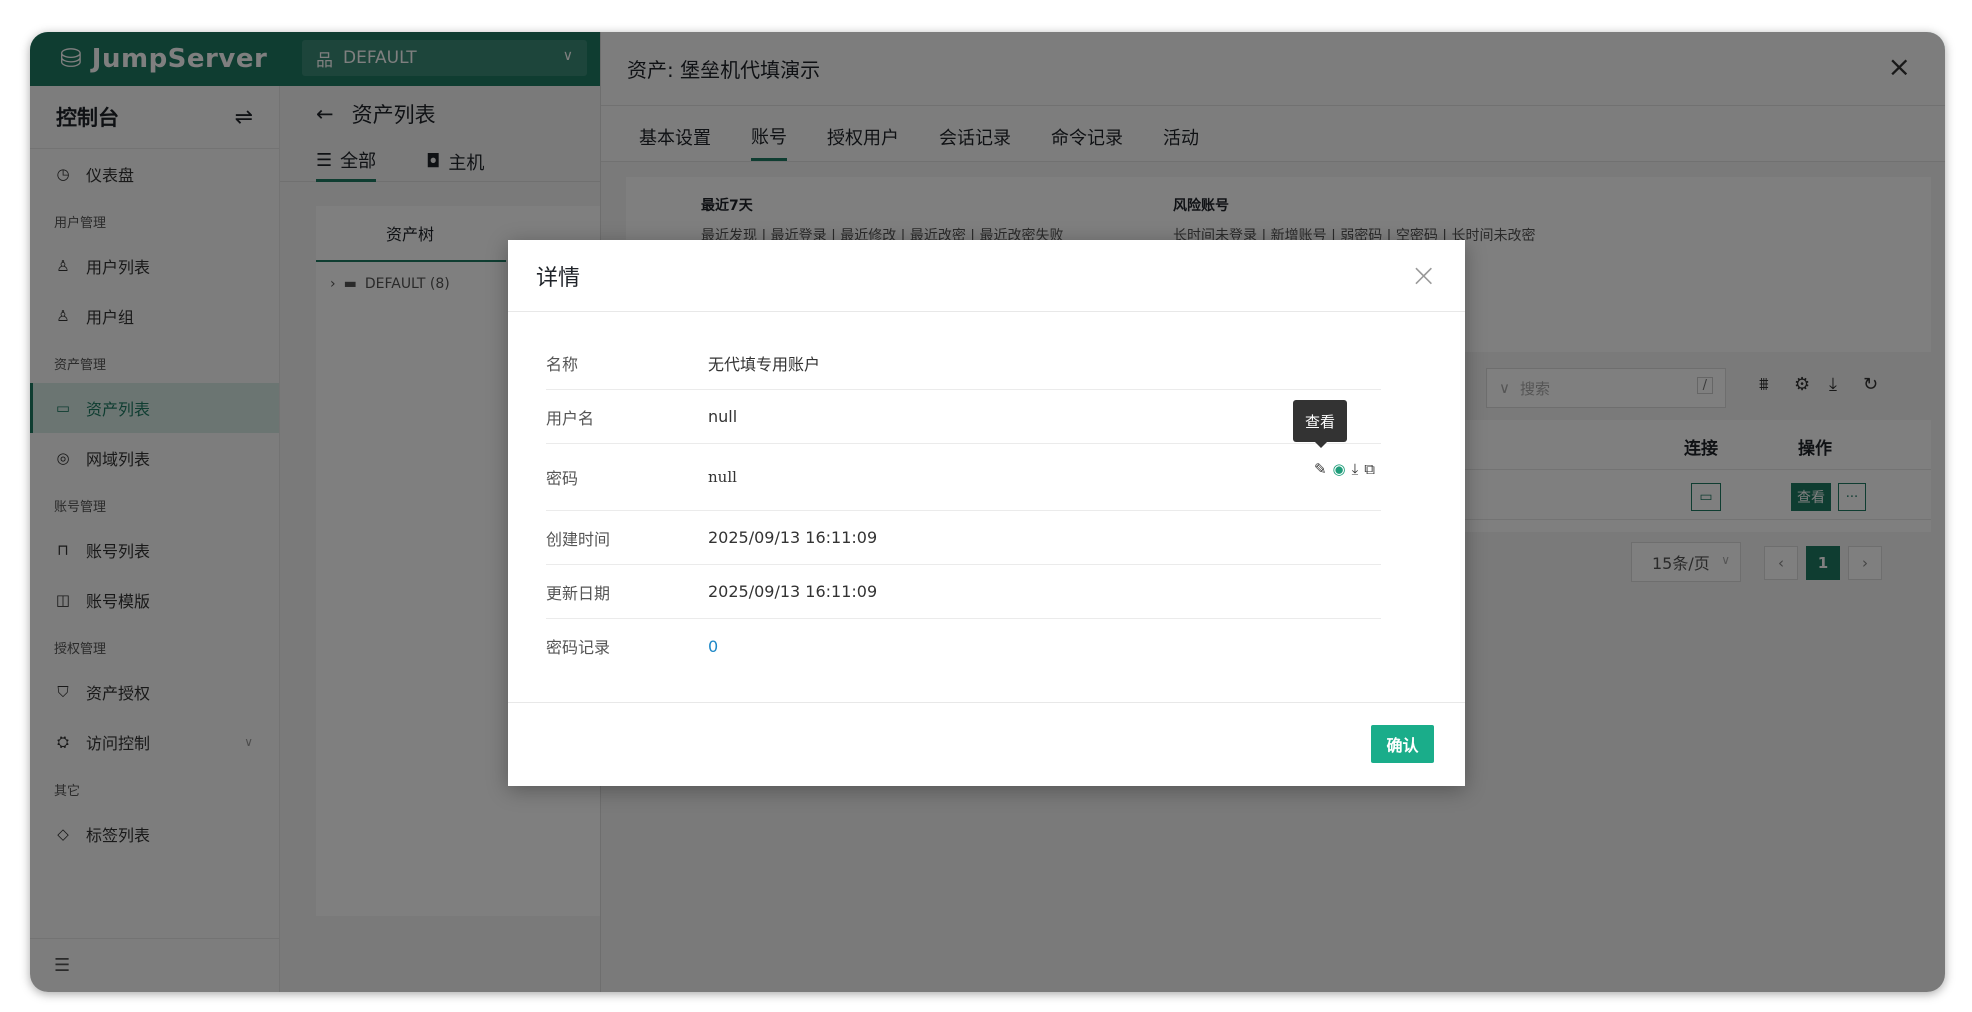  Describe the element at coordinates (1339, 469) in the screenshot. I see `view-password-icon: ◉` at that location.